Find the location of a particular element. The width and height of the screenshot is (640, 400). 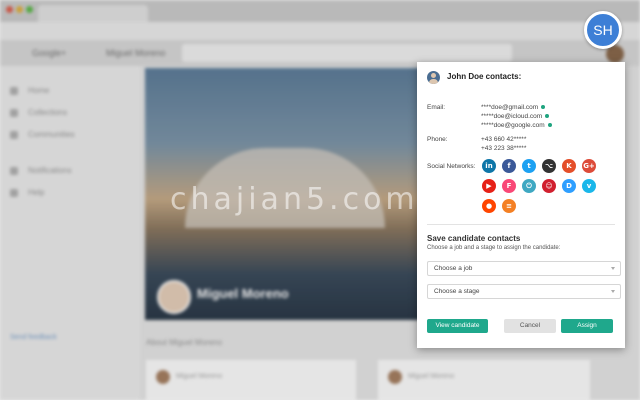

stage-select: Choose a stage is located at coordinates (524, 291).